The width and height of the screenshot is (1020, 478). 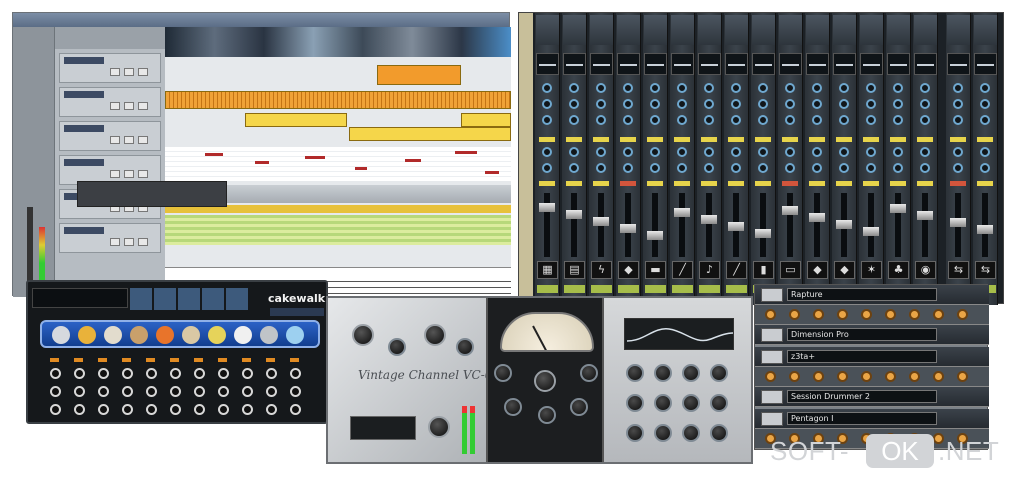 I want to click on freq-knob, so click(x=465, y=347).